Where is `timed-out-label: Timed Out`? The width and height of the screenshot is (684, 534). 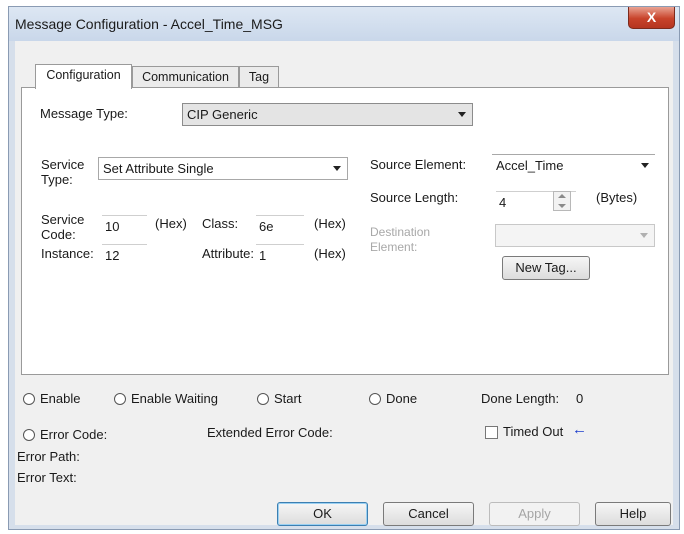 timed-out-label: Timed Out is located at coordinates (533, 431).